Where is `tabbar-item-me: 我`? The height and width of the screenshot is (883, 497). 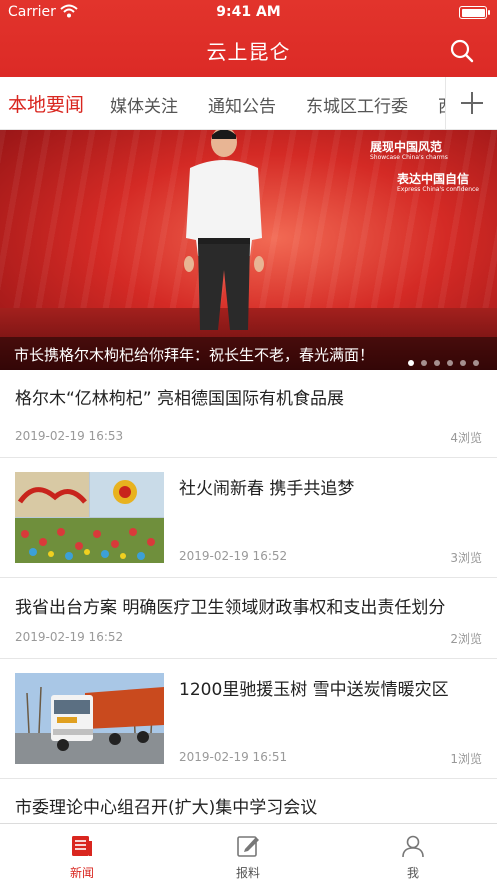 tabbar-item-me: 我 is located at coordinates (413, 853).